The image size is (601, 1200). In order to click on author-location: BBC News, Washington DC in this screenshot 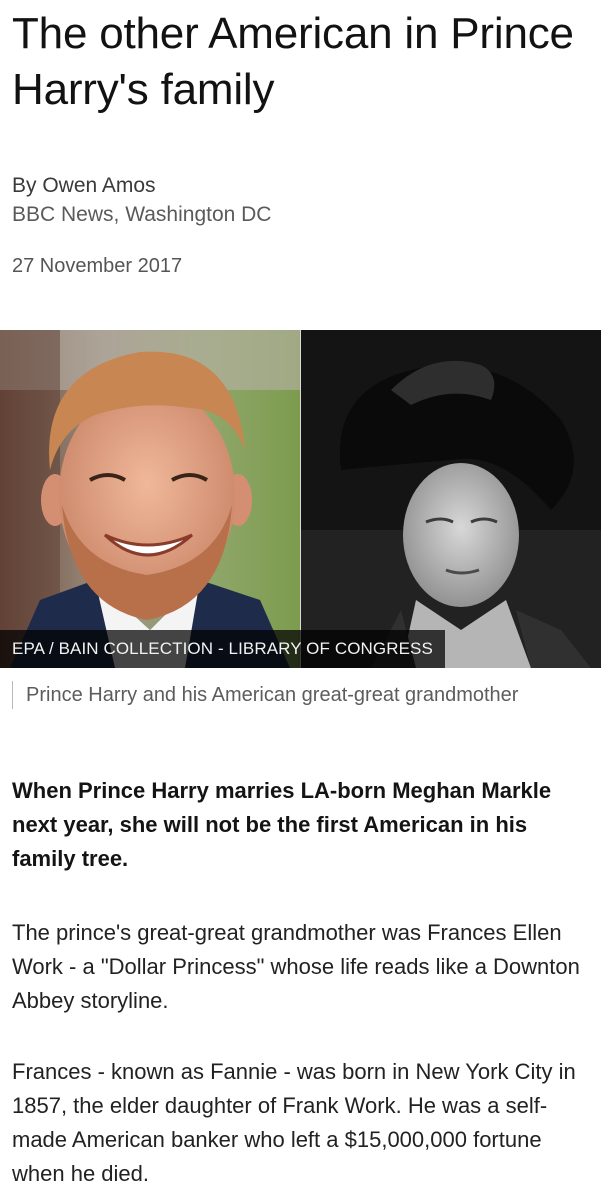, I will do `click(142, 214)`.